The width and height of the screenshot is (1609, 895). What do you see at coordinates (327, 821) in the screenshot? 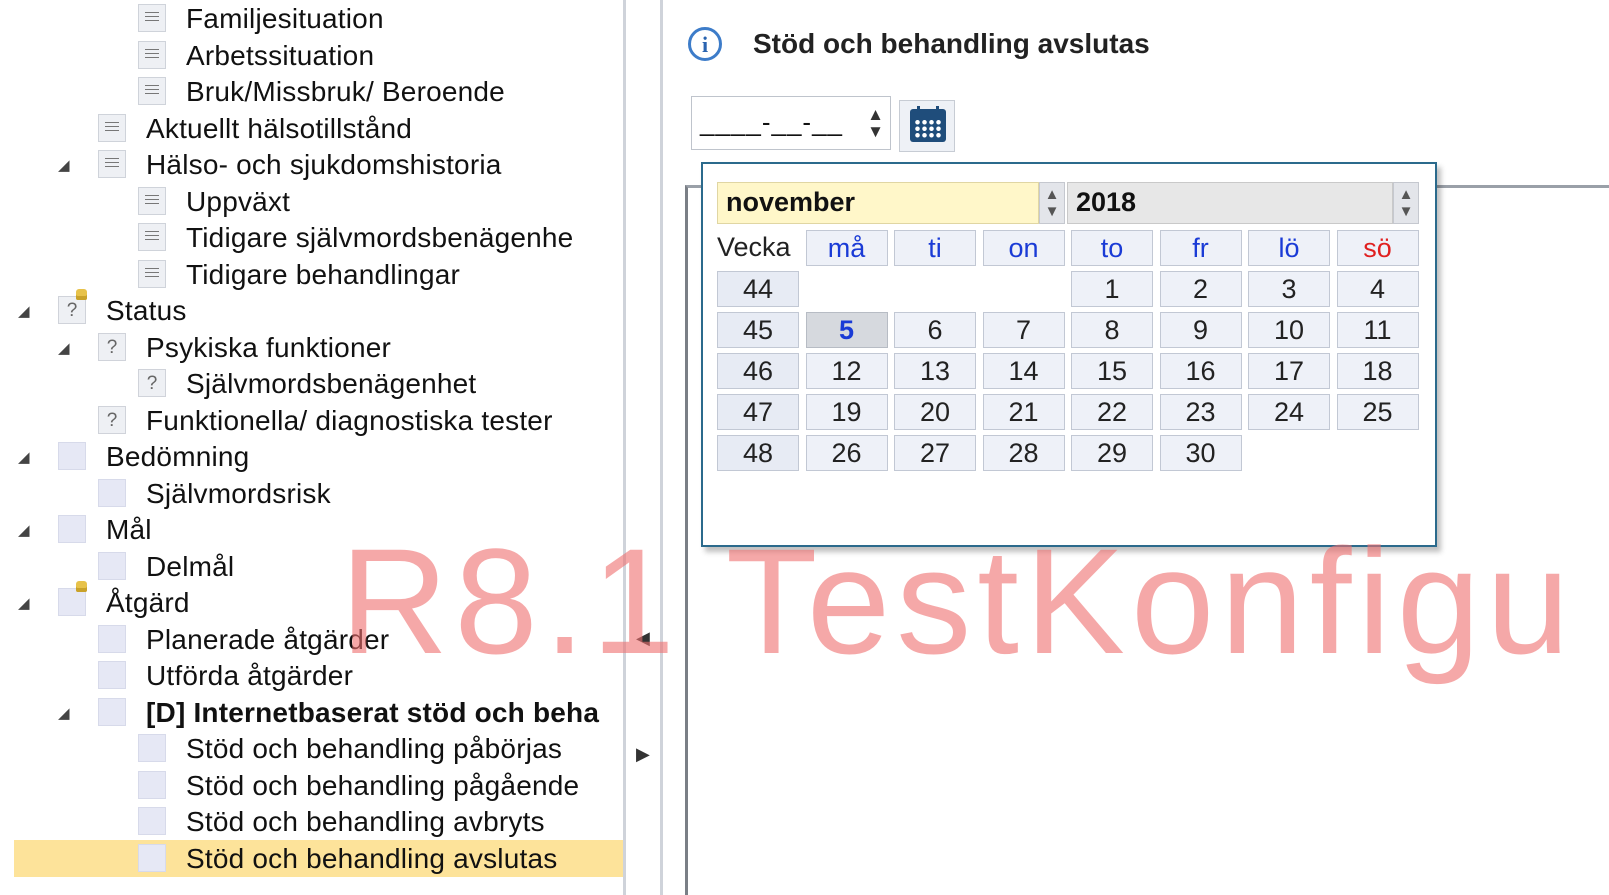
I see `tree-item: Stöd och behandling avbryts` at bounding box center [327, 821].